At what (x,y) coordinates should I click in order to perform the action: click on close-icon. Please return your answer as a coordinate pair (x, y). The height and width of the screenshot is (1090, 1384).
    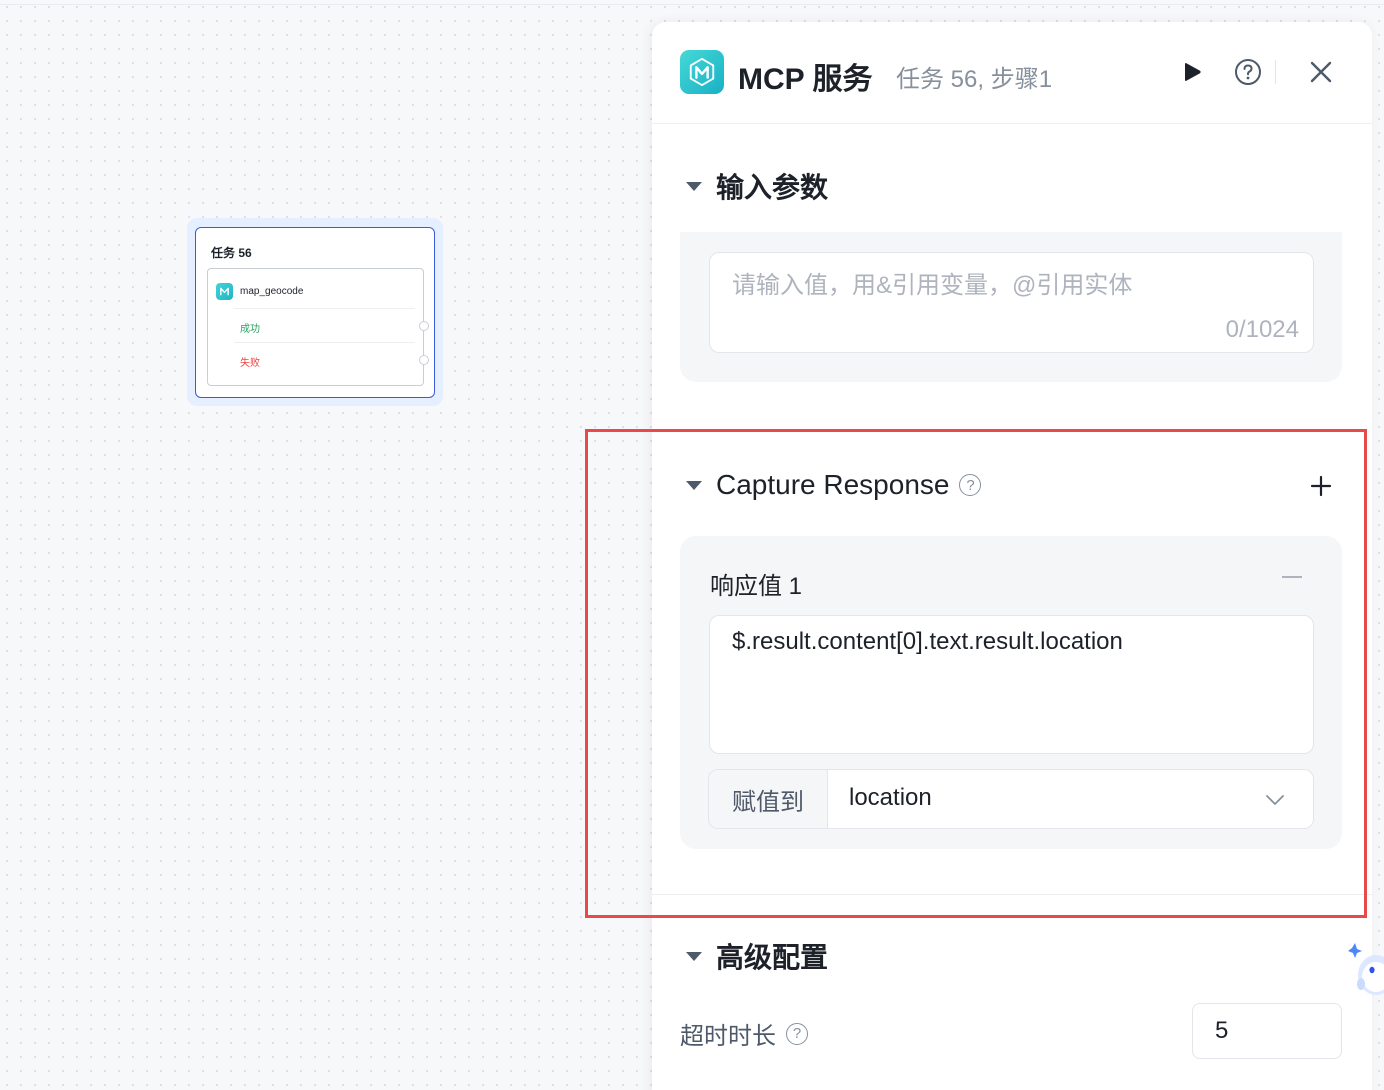
    Looking at the image, I should click on (1321, 72).